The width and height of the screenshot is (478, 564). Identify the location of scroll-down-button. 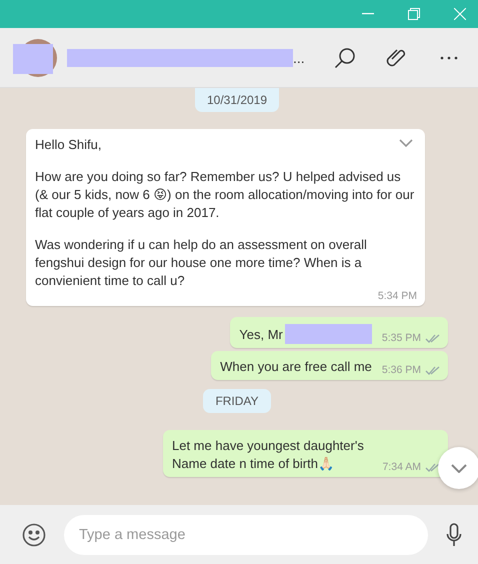
(458, 468).